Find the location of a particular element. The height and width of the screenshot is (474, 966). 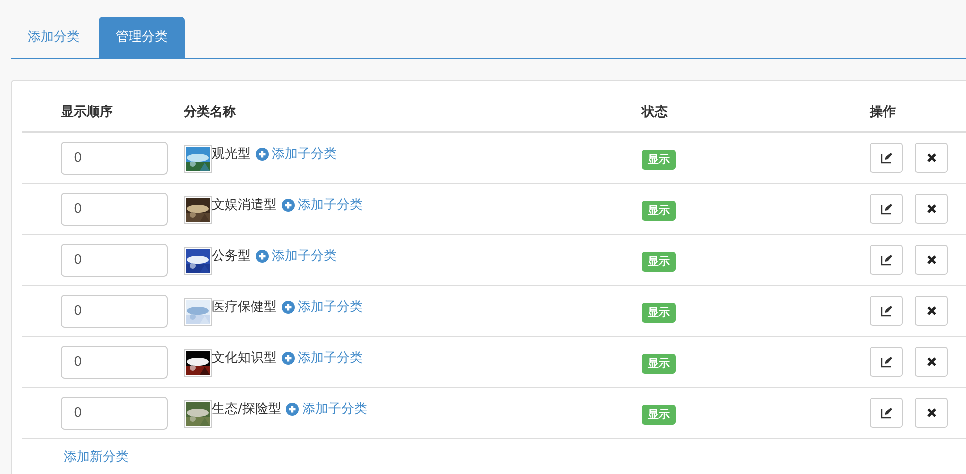

column-header: 显示顺序 is located at coordinates (103, 112).